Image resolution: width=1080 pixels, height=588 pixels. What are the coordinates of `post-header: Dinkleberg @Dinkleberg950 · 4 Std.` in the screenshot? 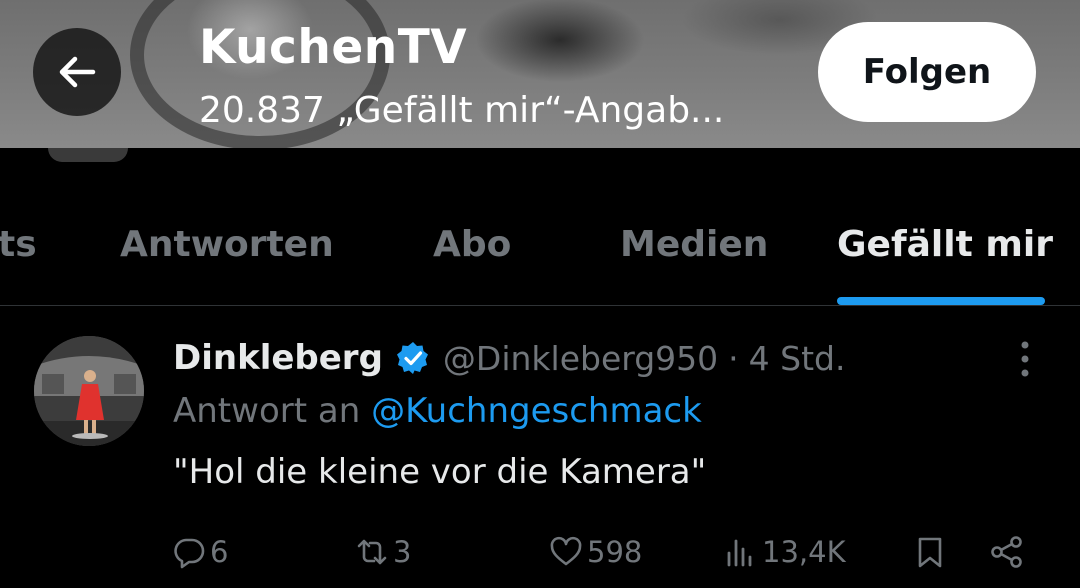 It's located at (509, 358).